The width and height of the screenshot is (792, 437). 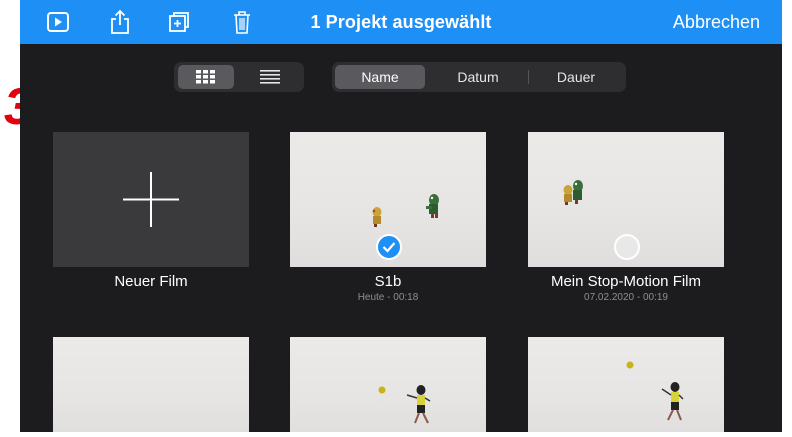 I want to click on project-date: 07.02.2020 - 00:19, so click(x=626, y=297).